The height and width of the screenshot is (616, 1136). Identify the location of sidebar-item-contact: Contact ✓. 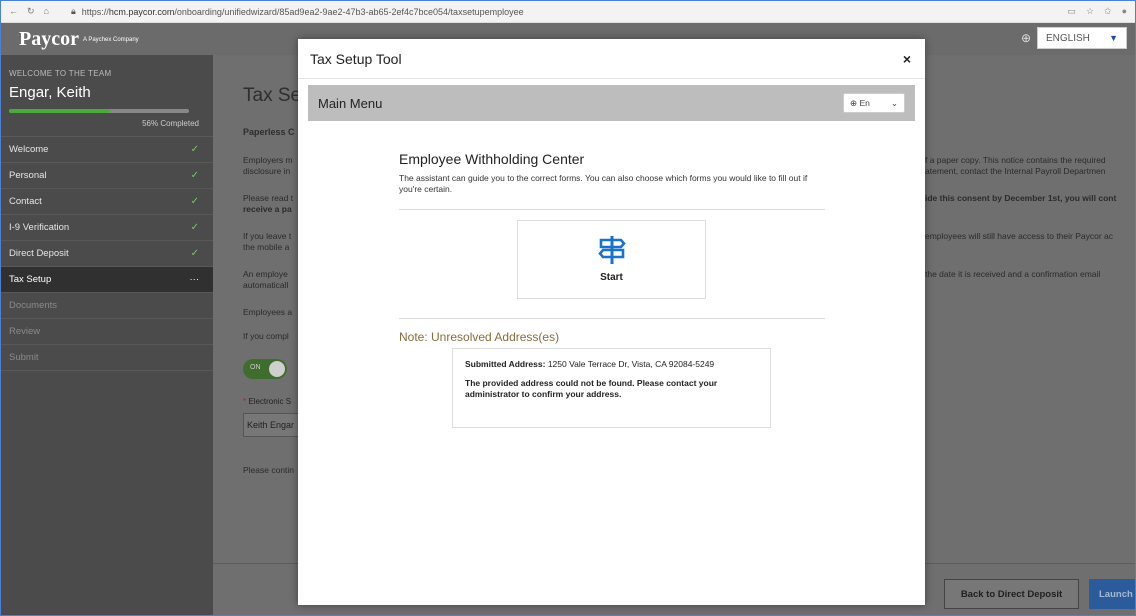
(107, 202).